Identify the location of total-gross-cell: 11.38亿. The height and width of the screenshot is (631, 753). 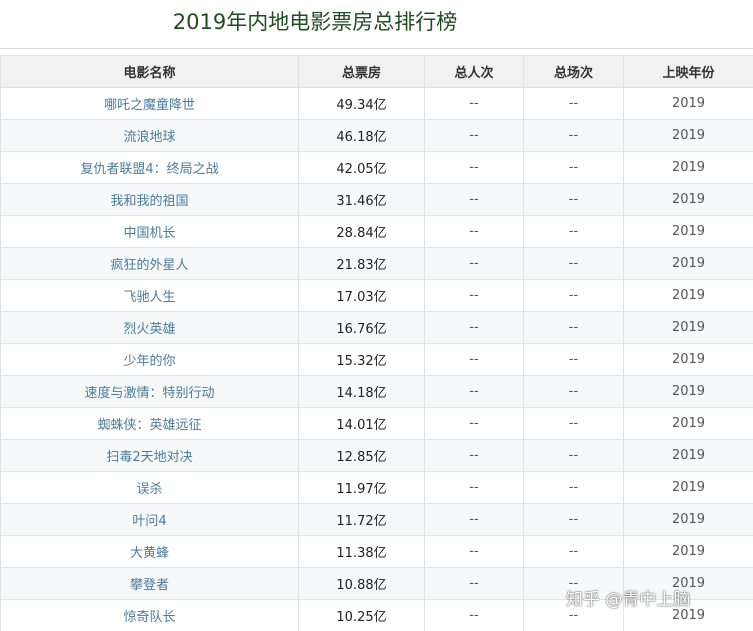
(361, 551).